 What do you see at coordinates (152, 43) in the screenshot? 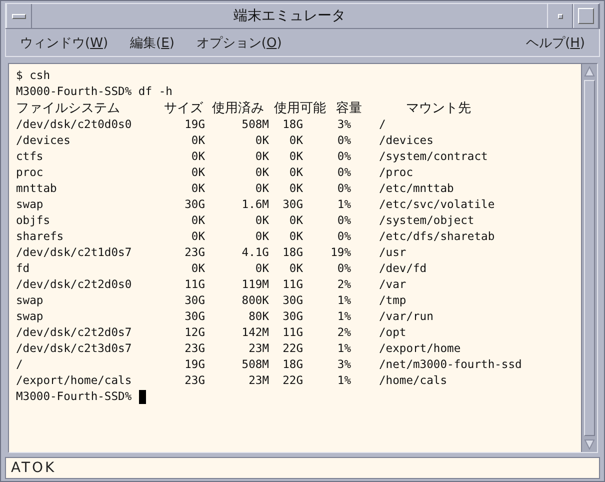
I see `menu-item: 編集(E)` at bounding box center [152, 43].